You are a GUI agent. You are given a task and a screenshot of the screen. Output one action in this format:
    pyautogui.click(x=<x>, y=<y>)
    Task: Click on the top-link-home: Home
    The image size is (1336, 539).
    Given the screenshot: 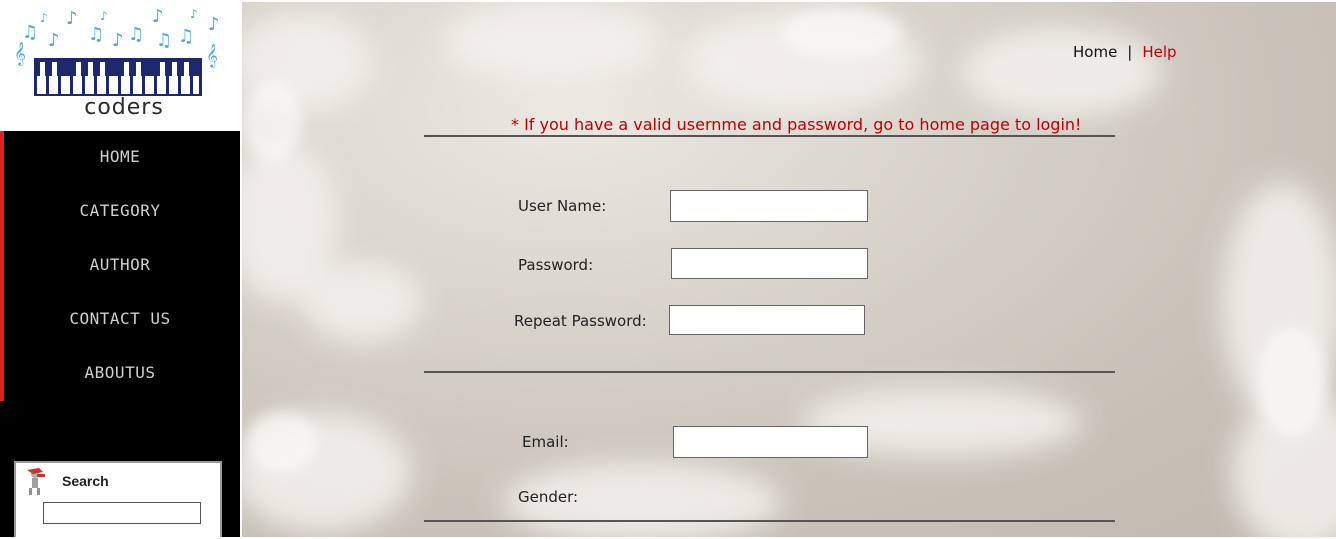 What is the action you would take?
    pyautogui.click(x=1095, y=52)
    